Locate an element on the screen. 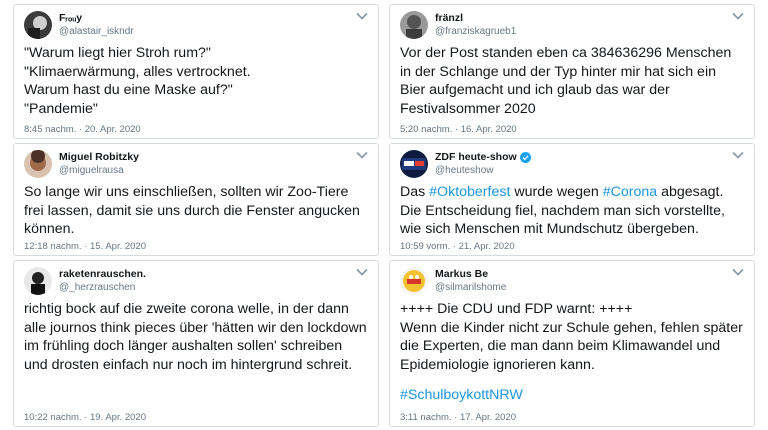  author-name: ZDF heute-show is located at coordinates (483, 157).